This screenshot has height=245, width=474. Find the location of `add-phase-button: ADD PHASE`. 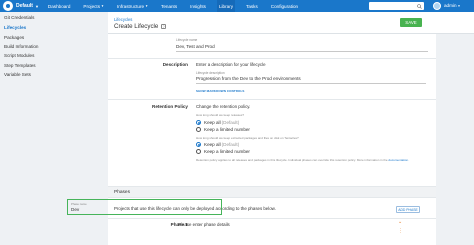

add-phase-button: ADD PHASE is located at coordinates (408, 209).